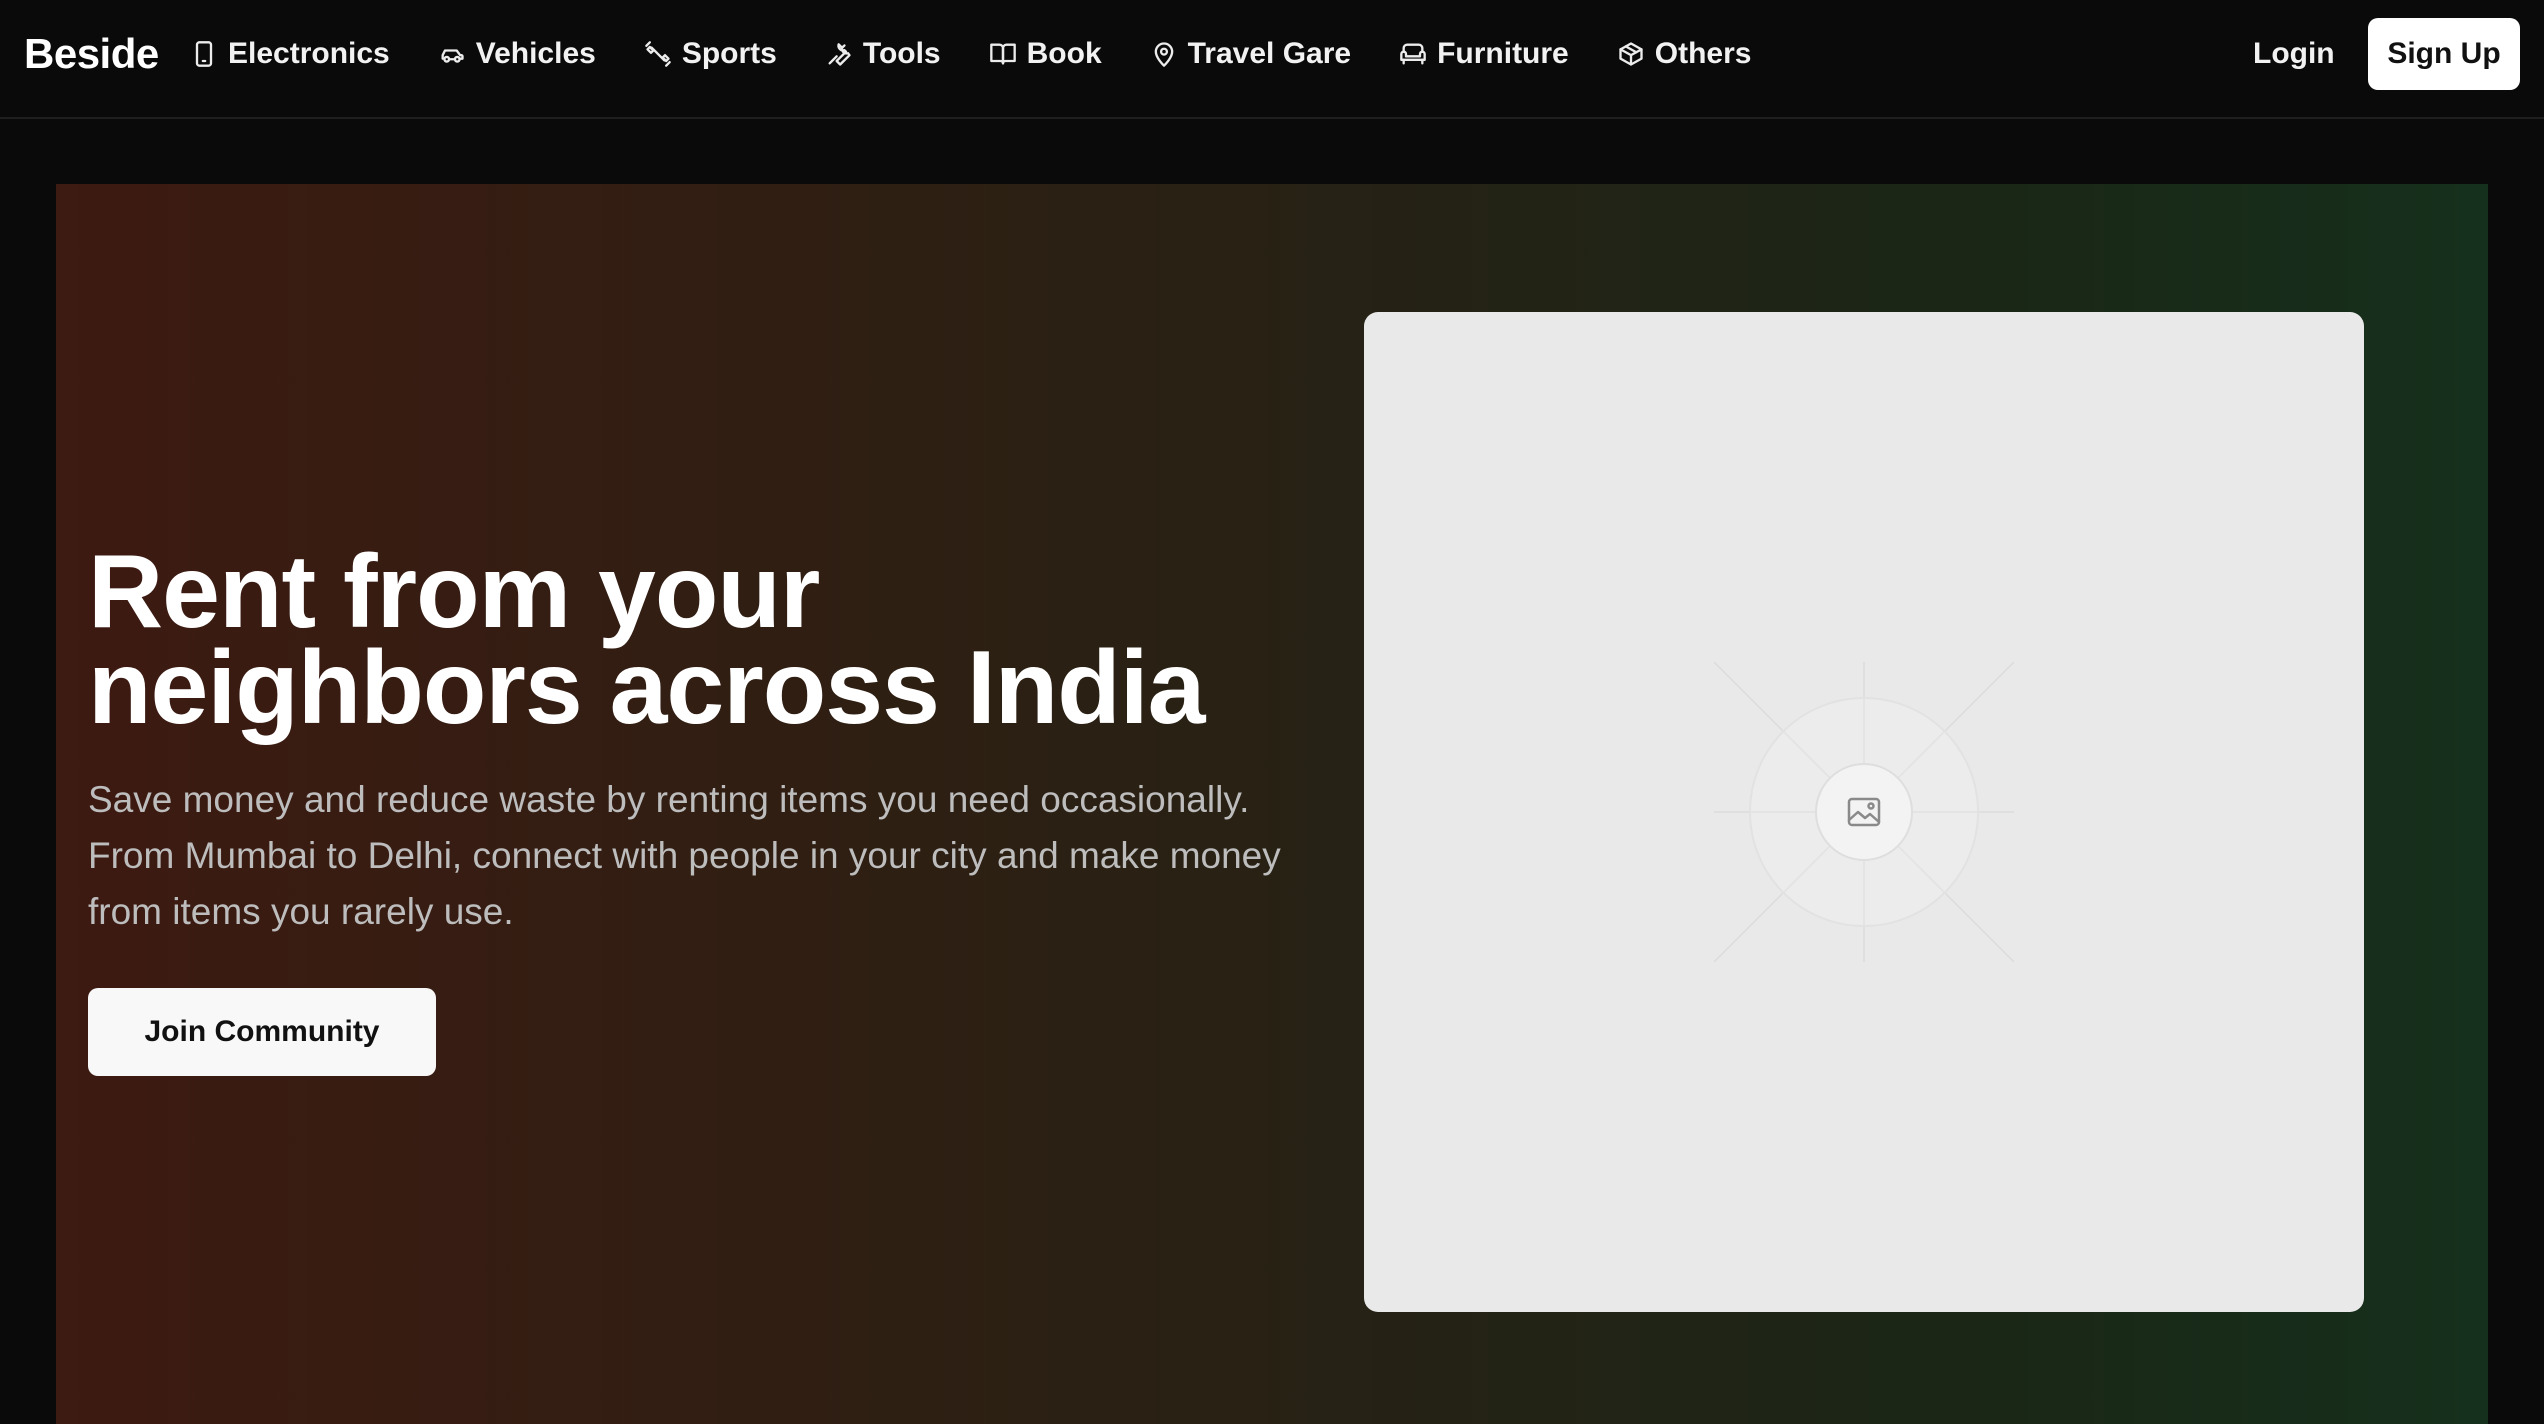 The height and width of the screenshot is (1424, 2544). I want to click on signup-button: Sign Up, so click(2444, 54).